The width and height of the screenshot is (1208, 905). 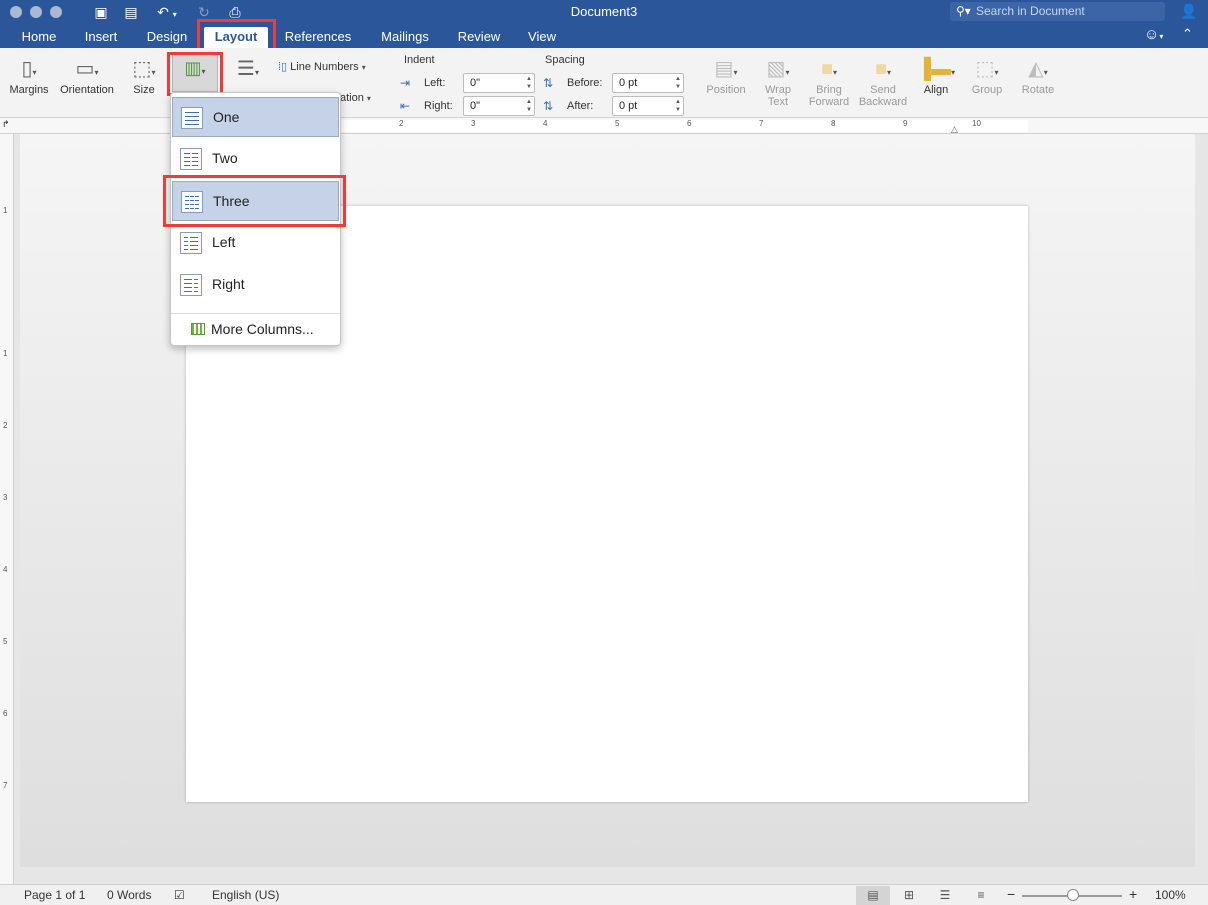 I want to click on tab-mailings: Mailings, so click(x=405, y=37).